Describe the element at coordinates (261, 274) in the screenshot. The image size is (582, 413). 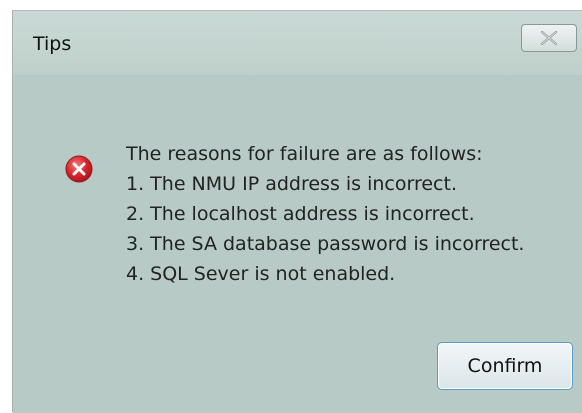
I see `message-reason-4: 4. SQL Sever is not enabled.` at that location.